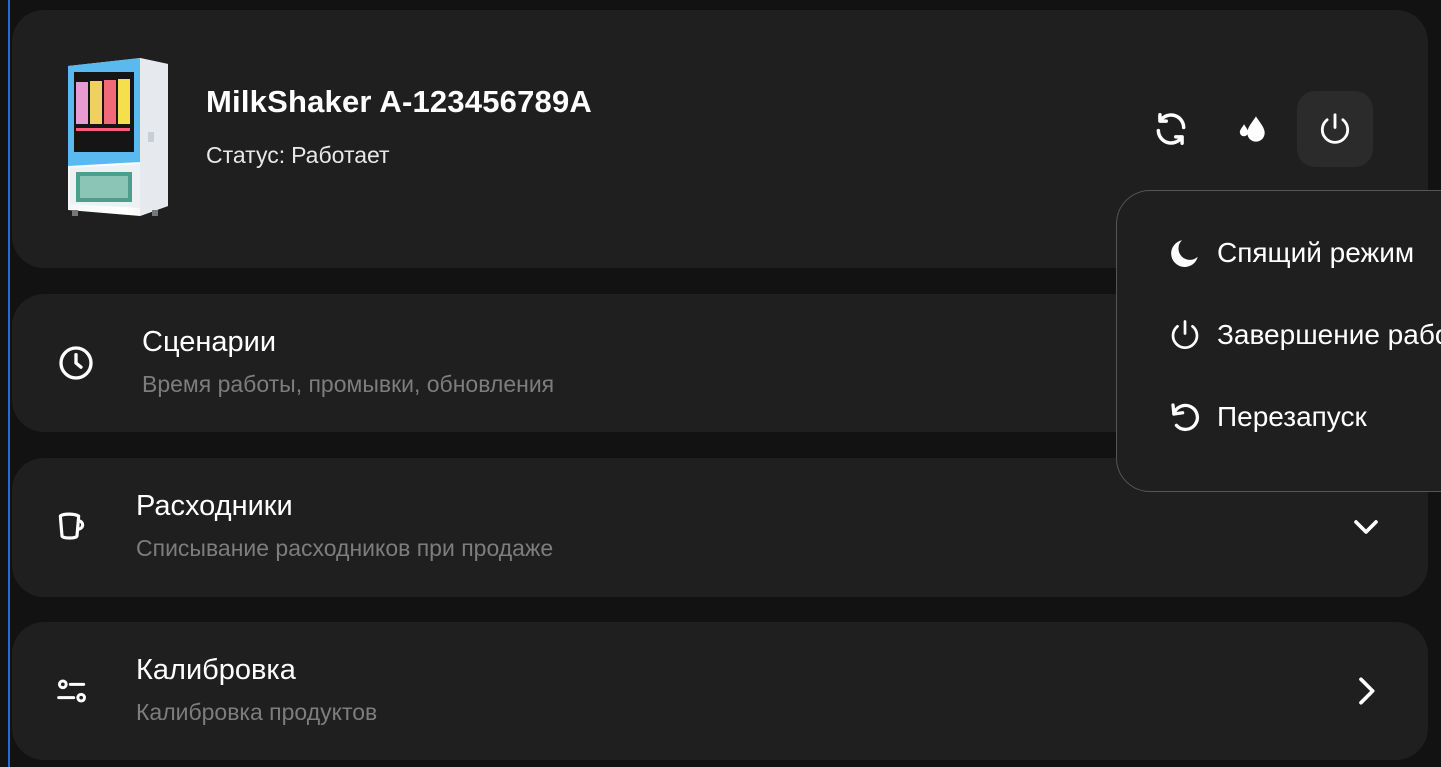  Describe the element at coordinates (1366, 691) in the screenshot. I see `chevron-right-icon` at that location.